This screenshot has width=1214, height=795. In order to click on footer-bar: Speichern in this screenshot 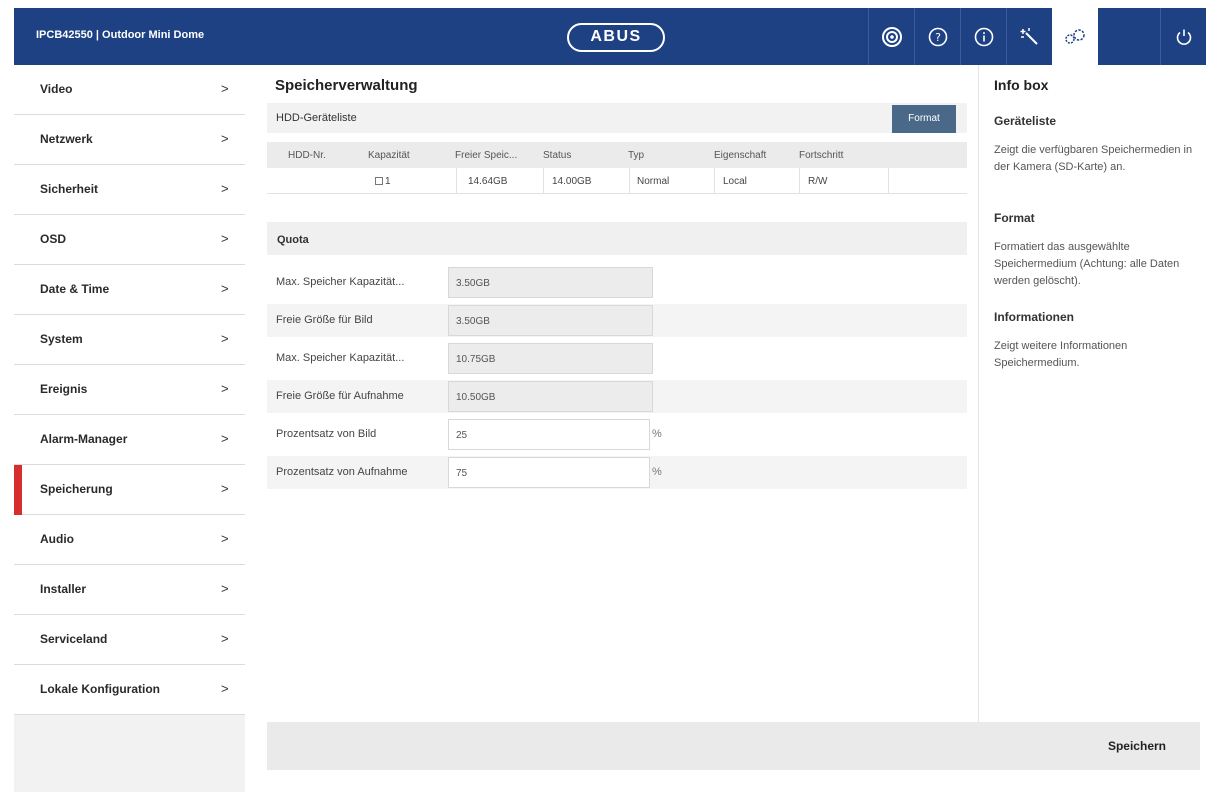, I will do `click(733, 746)`.